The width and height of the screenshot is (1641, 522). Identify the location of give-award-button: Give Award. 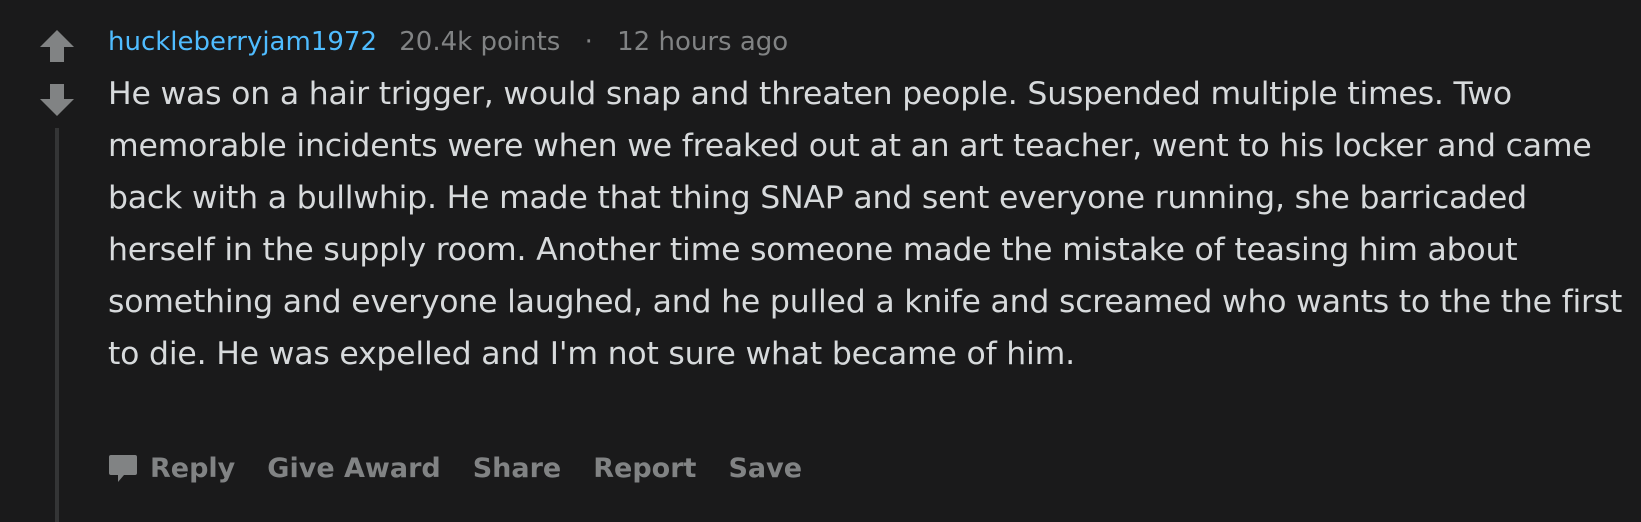
(353, 468).